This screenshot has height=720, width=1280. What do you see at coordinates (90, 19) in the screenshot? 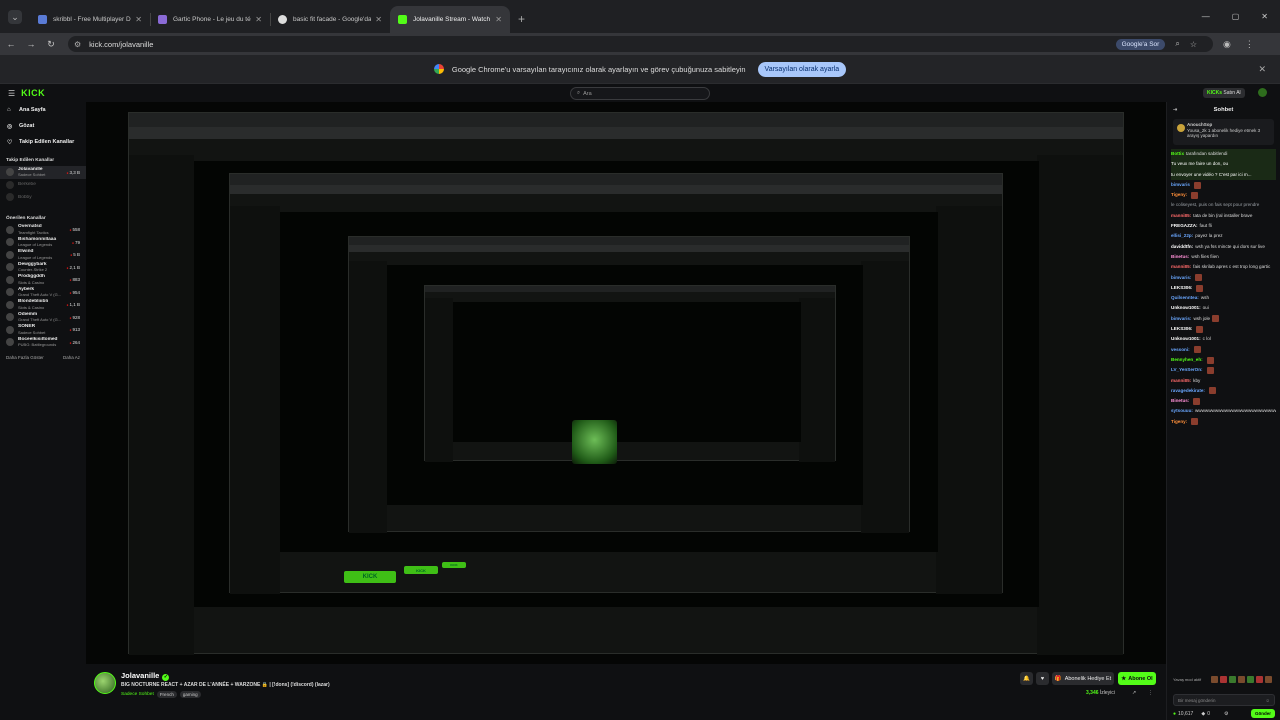
I see `browser-tab-1: skribbl - Free Multiplayer Drawi ✕` at bounding box center [90, 19].